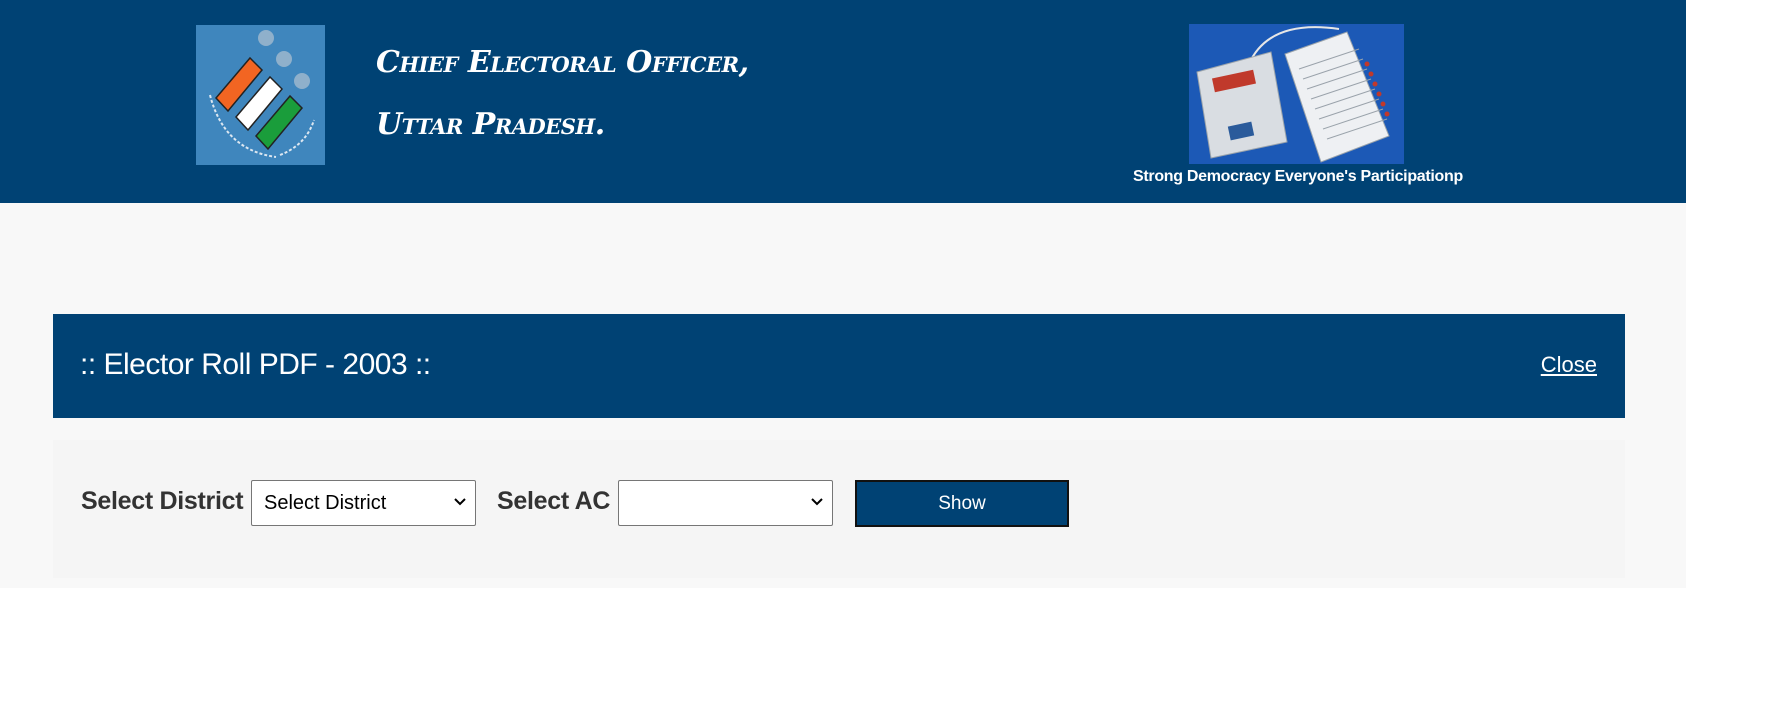 Image resolution: width=1770 pixels, height=720 pixels. What do you see at coordinates (1296, 94) in the screenshot?
I see `evm-machine-image` at bounding box center [1296, 94].